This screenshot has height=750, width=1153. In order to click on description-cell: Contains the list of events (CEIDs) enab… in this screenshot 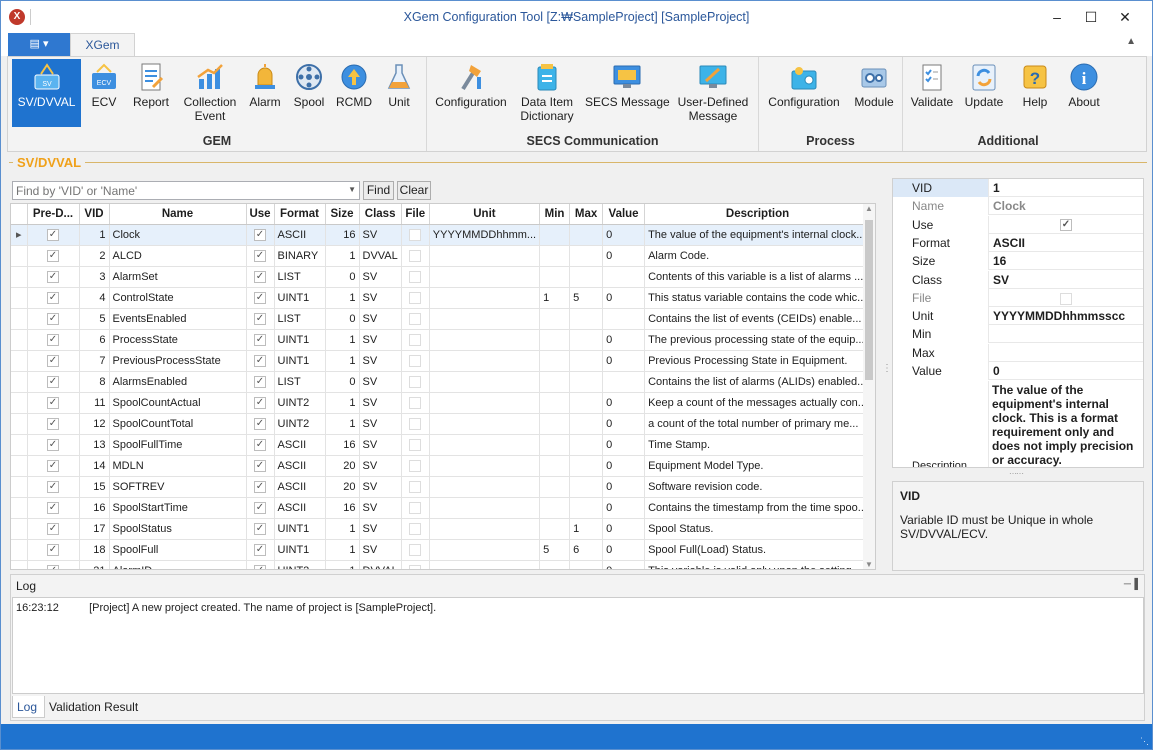, I will do `click(757, 319)`.